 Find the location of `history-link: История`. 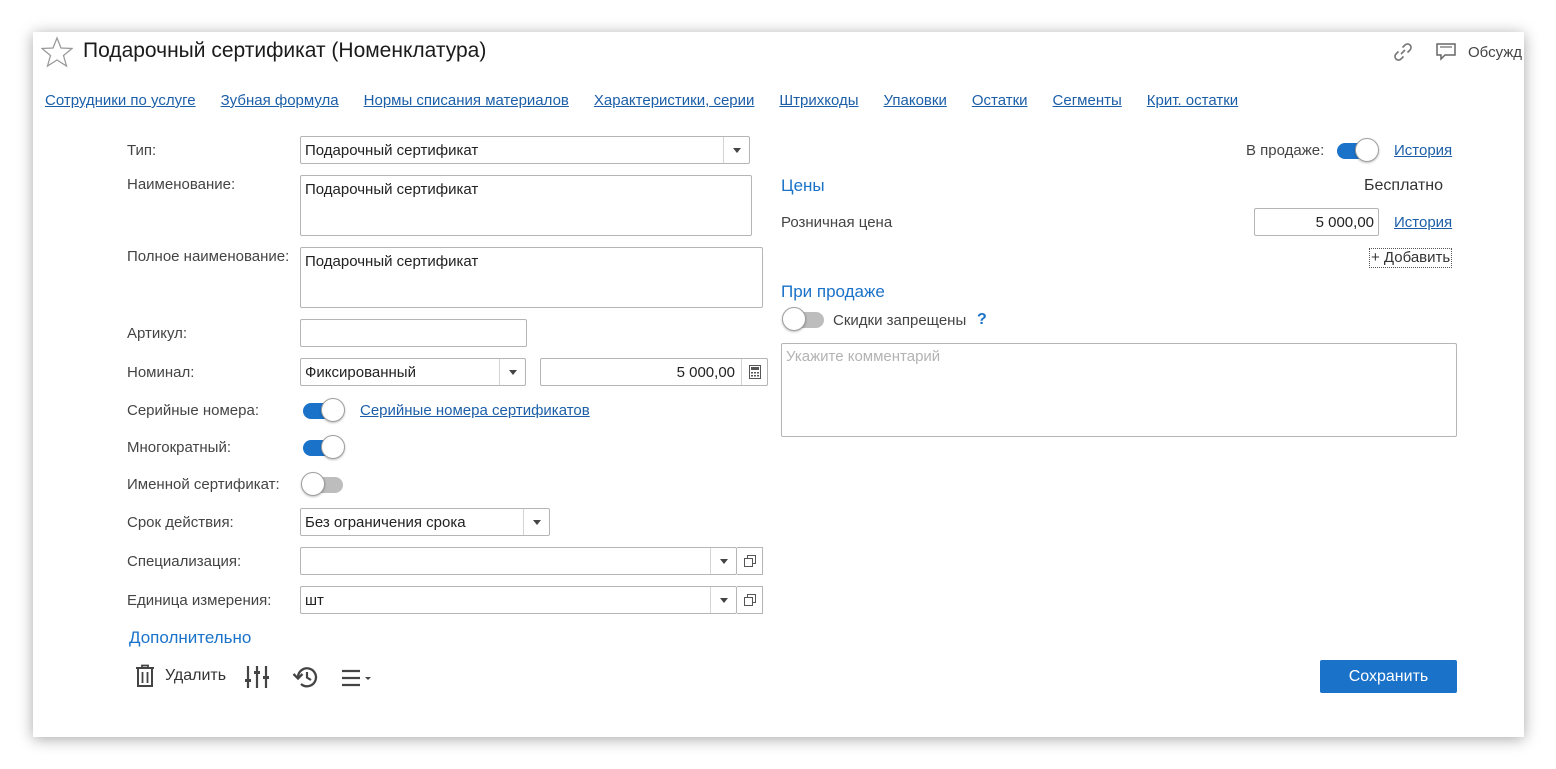

history-link: История is located at coordinates (1423, 150).